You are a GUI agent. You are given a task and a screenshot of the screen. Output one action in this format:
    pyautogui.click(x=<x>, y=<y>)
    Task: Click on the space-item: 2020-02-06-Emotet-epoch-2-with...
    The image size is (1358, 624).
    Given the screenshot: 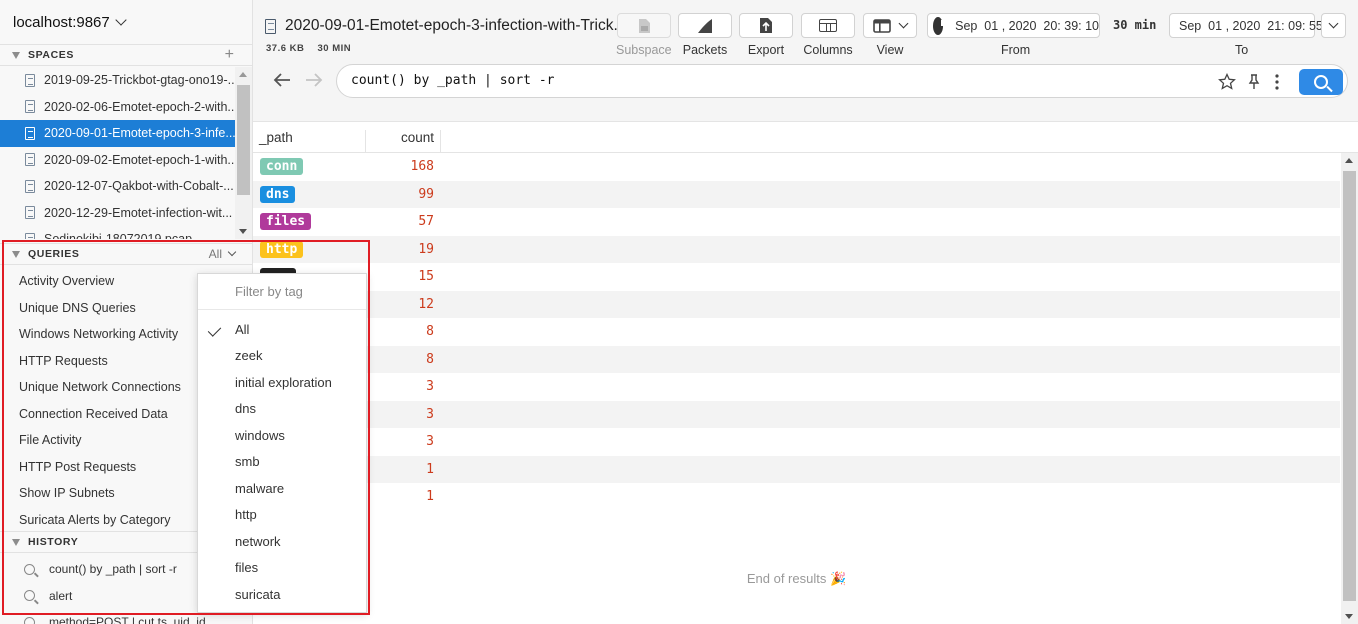 What is the action you would take?
    pyautogui.click(x=117, y=107)
    